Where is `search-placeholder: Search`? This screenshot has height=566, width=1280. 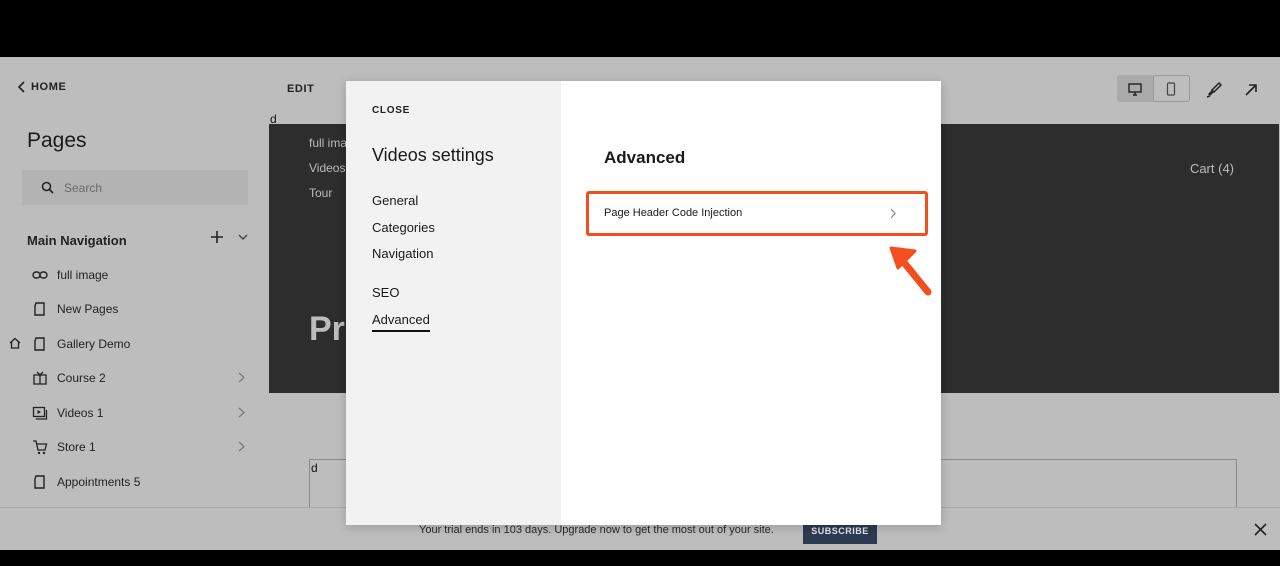 search-placeholder: Search is located at coordinates (83, 187).